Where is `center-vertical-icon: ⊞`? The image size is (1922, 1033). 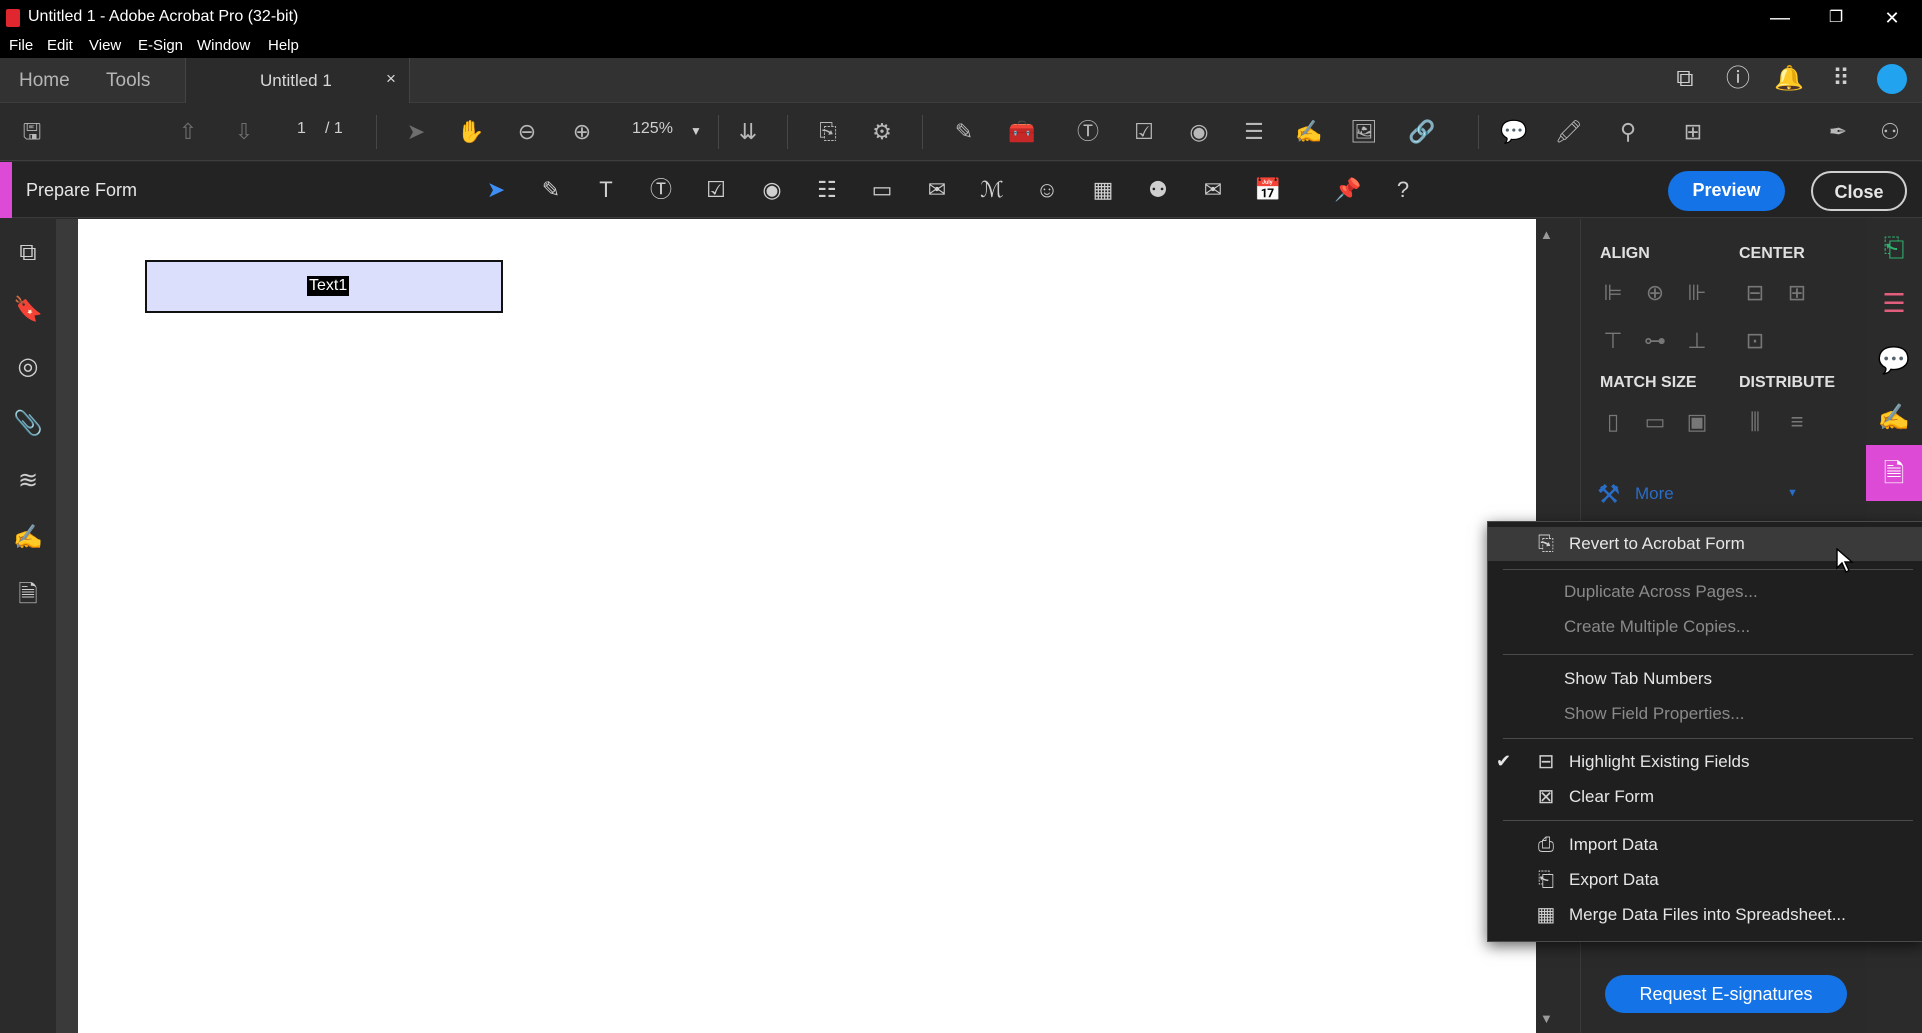 center-vertical-icon: ⊞ is located at coordinates (1797, 293).